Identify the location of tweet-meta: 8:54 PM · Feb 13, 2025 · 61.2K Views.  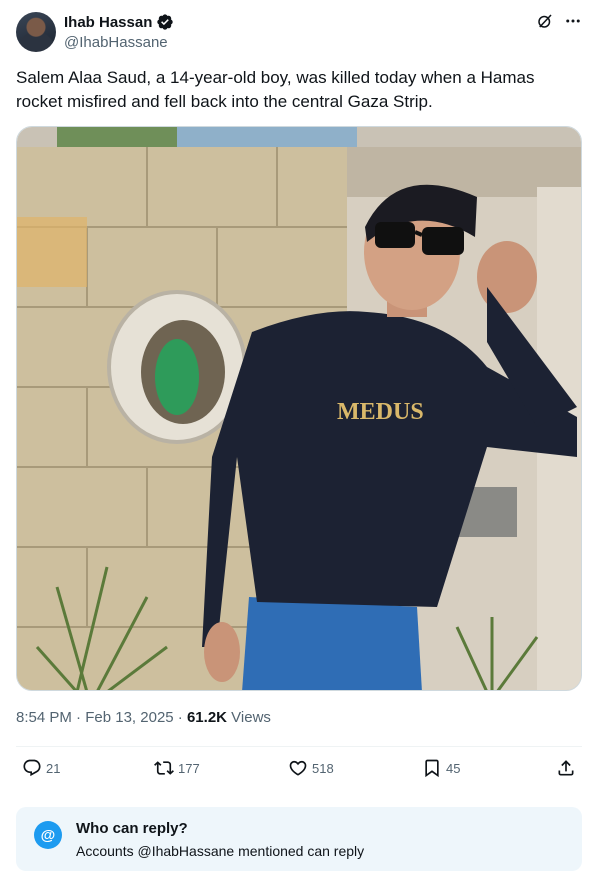
(143, 717).